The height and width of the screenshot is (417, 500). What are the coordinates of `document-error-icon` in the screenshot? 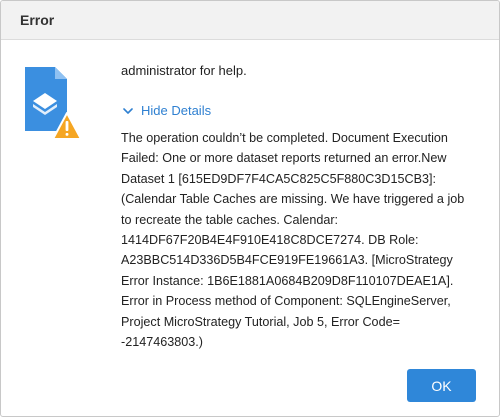 It's located at (52, 104).